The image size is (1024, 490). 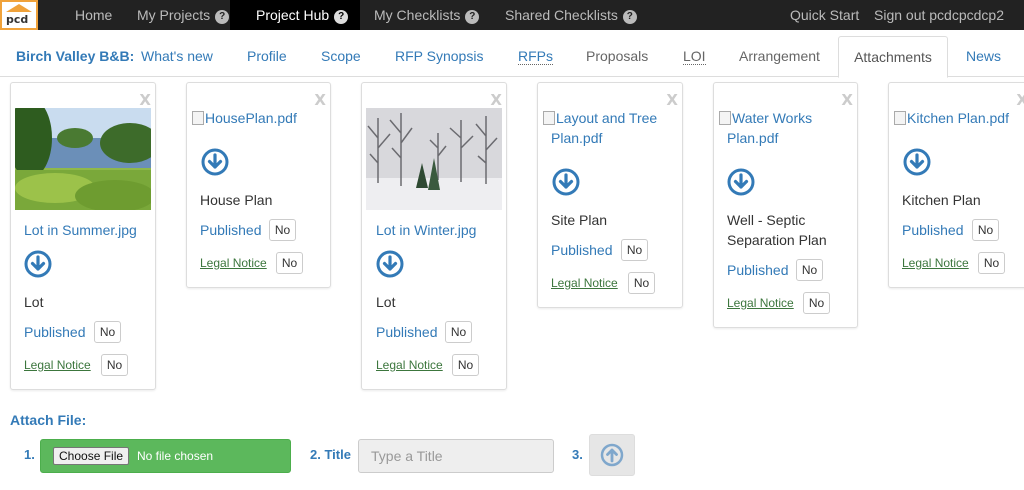 I want to click on attachment-description: Site Plan, so click(x=579, y=220).